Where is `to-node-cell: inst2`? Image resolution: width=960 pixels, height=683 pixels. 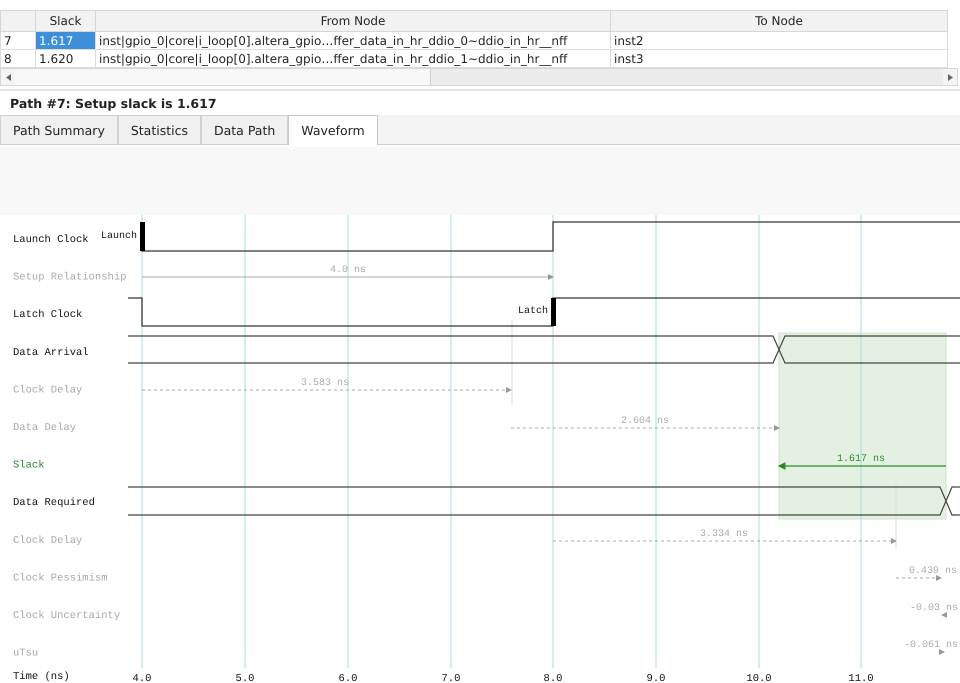
to-node-cell: inst2 is located at coordinates (779, 41).